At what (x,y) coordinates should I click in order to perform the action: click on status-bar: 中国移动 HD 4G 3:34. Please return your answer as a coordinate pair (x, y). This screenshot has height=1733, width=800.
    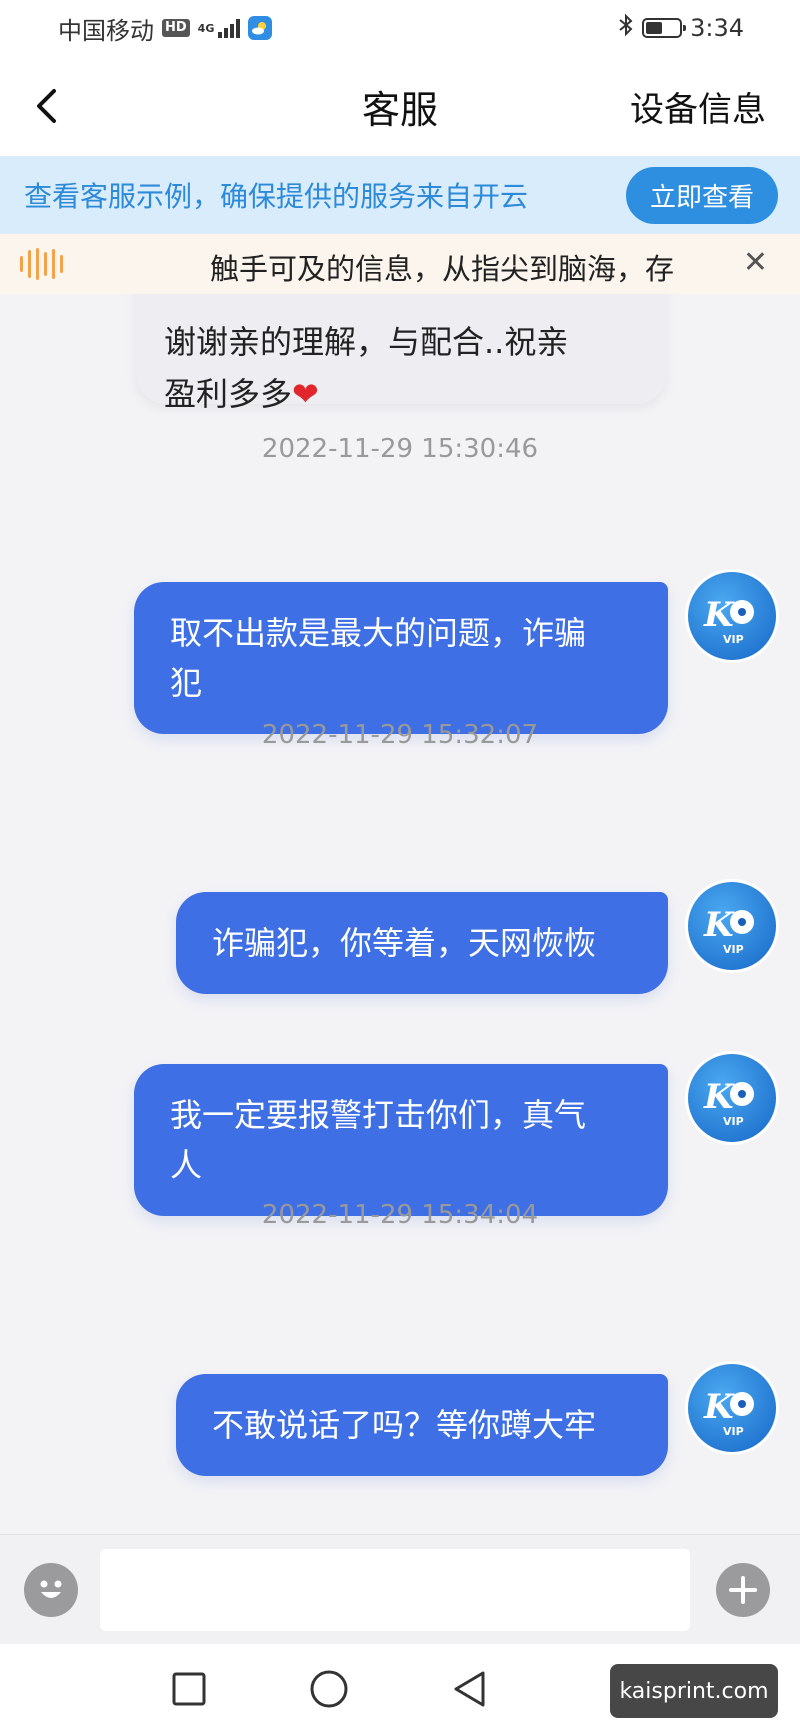
    Looking at the image, I should click on (400, 28).